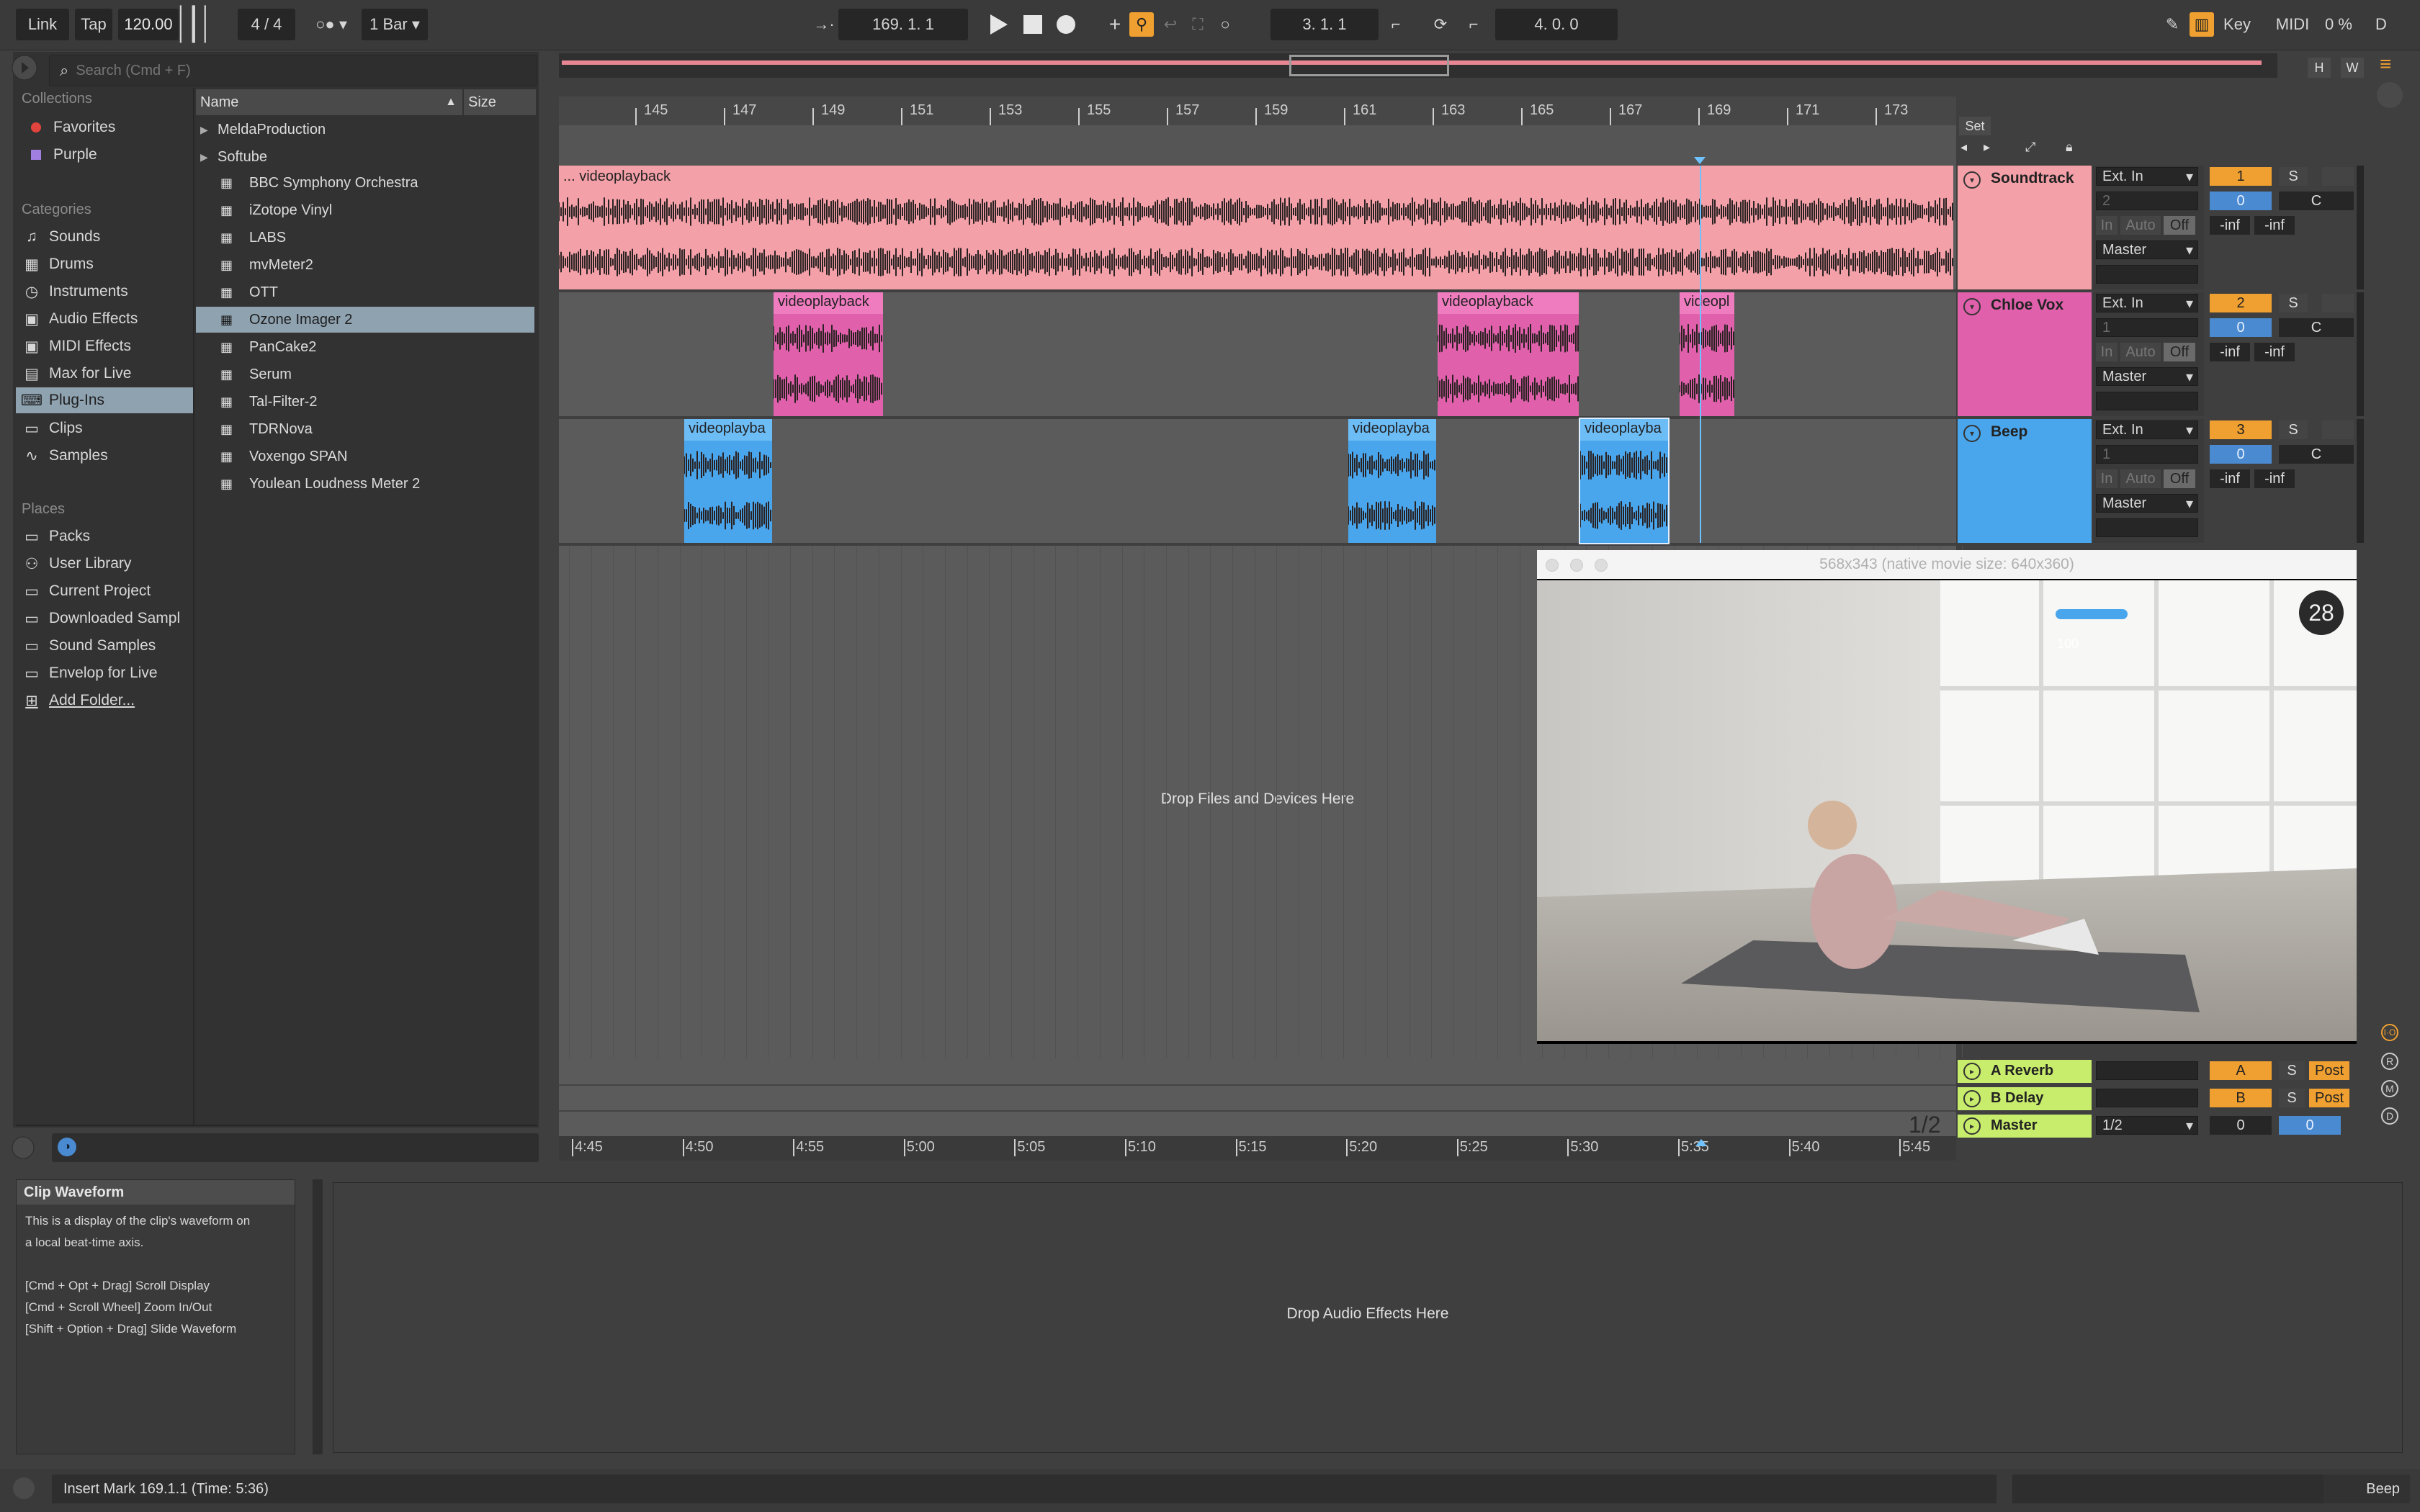 The width and height of the screenshot is (2420, 1512). What do you see at coordinates (2025, 227) in the screenshot?
I see `track-header: ▾ Soundtrack` at bounding box center [2025, 227].